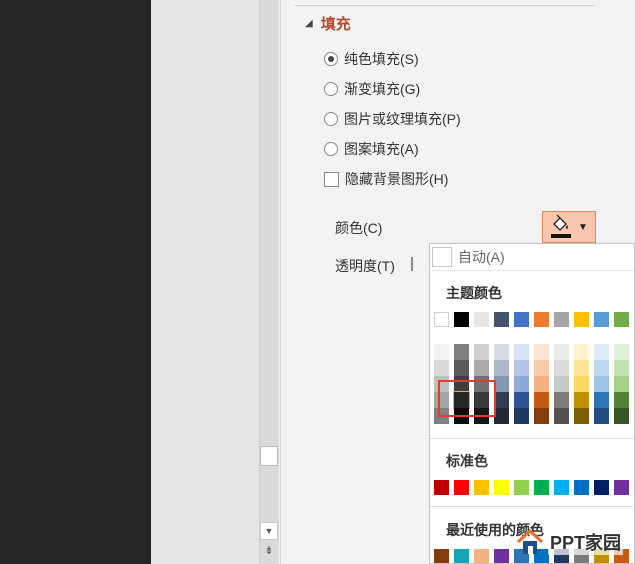 This screenshot has height=564, width=635. What do you see at coordinates (532, 257) in the screenshot?
I see `automatic-color-option: 自动(A)` at bounding box center [532, 257].